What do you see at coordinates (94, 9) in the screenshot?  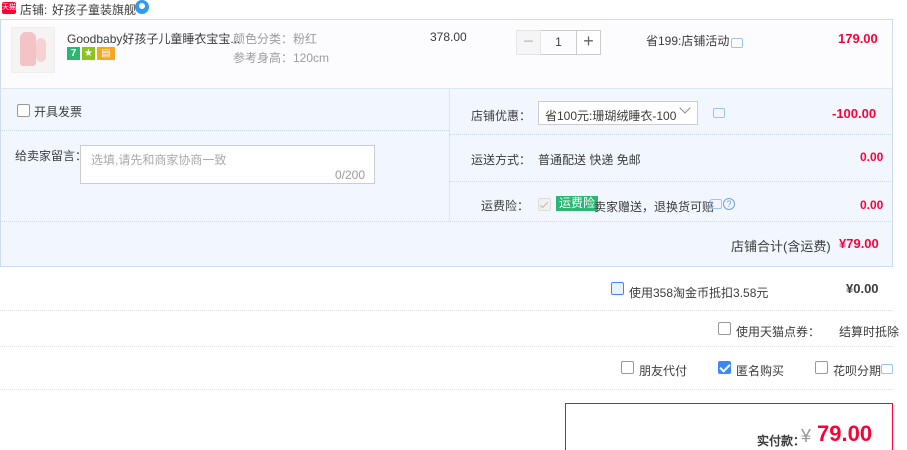 I see `shop-name-link: 好孩子童装旗舰` at bounding box center [94, 9].